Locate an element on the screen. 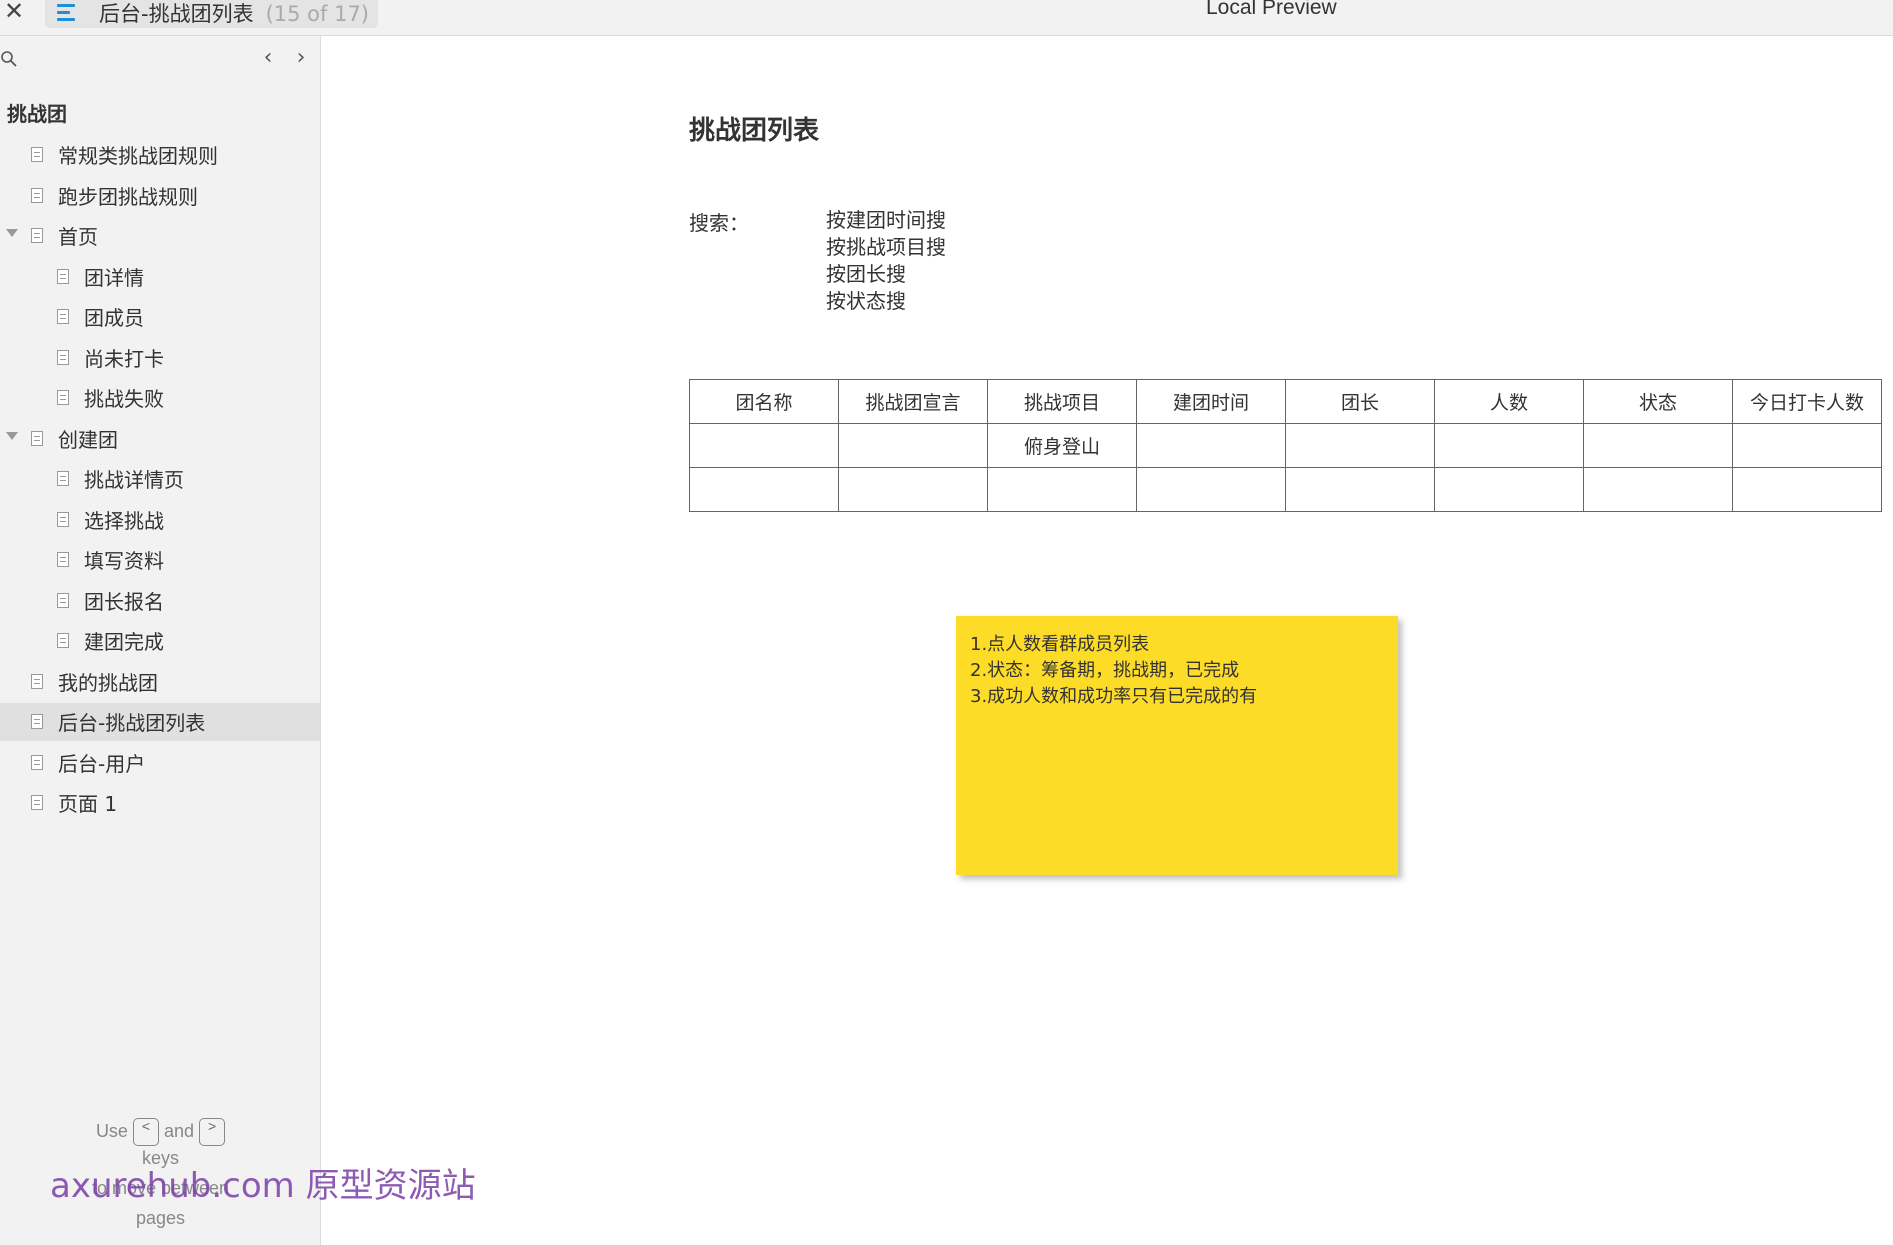 This screenshot has height=1245, width=1893. sidebar-item: 团成员 is located at coordinates (160, 317).